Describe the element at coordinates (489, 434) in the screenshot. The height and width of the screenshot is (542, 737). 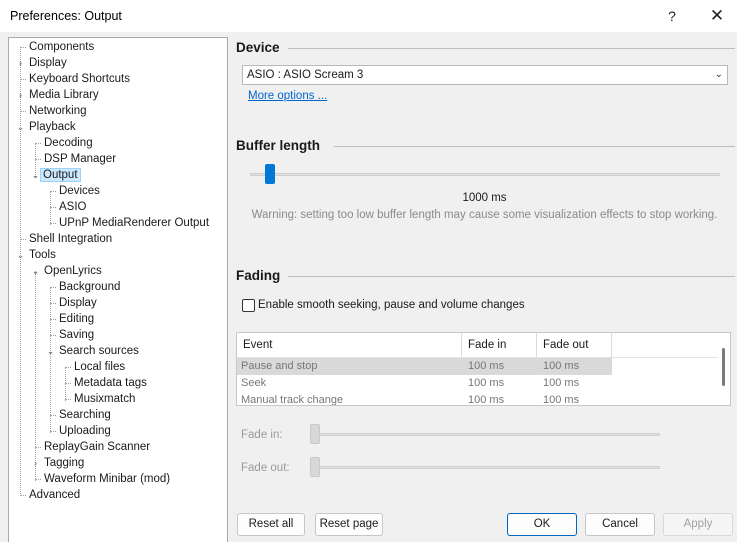
I see `fade-in-slider-track` at that location.